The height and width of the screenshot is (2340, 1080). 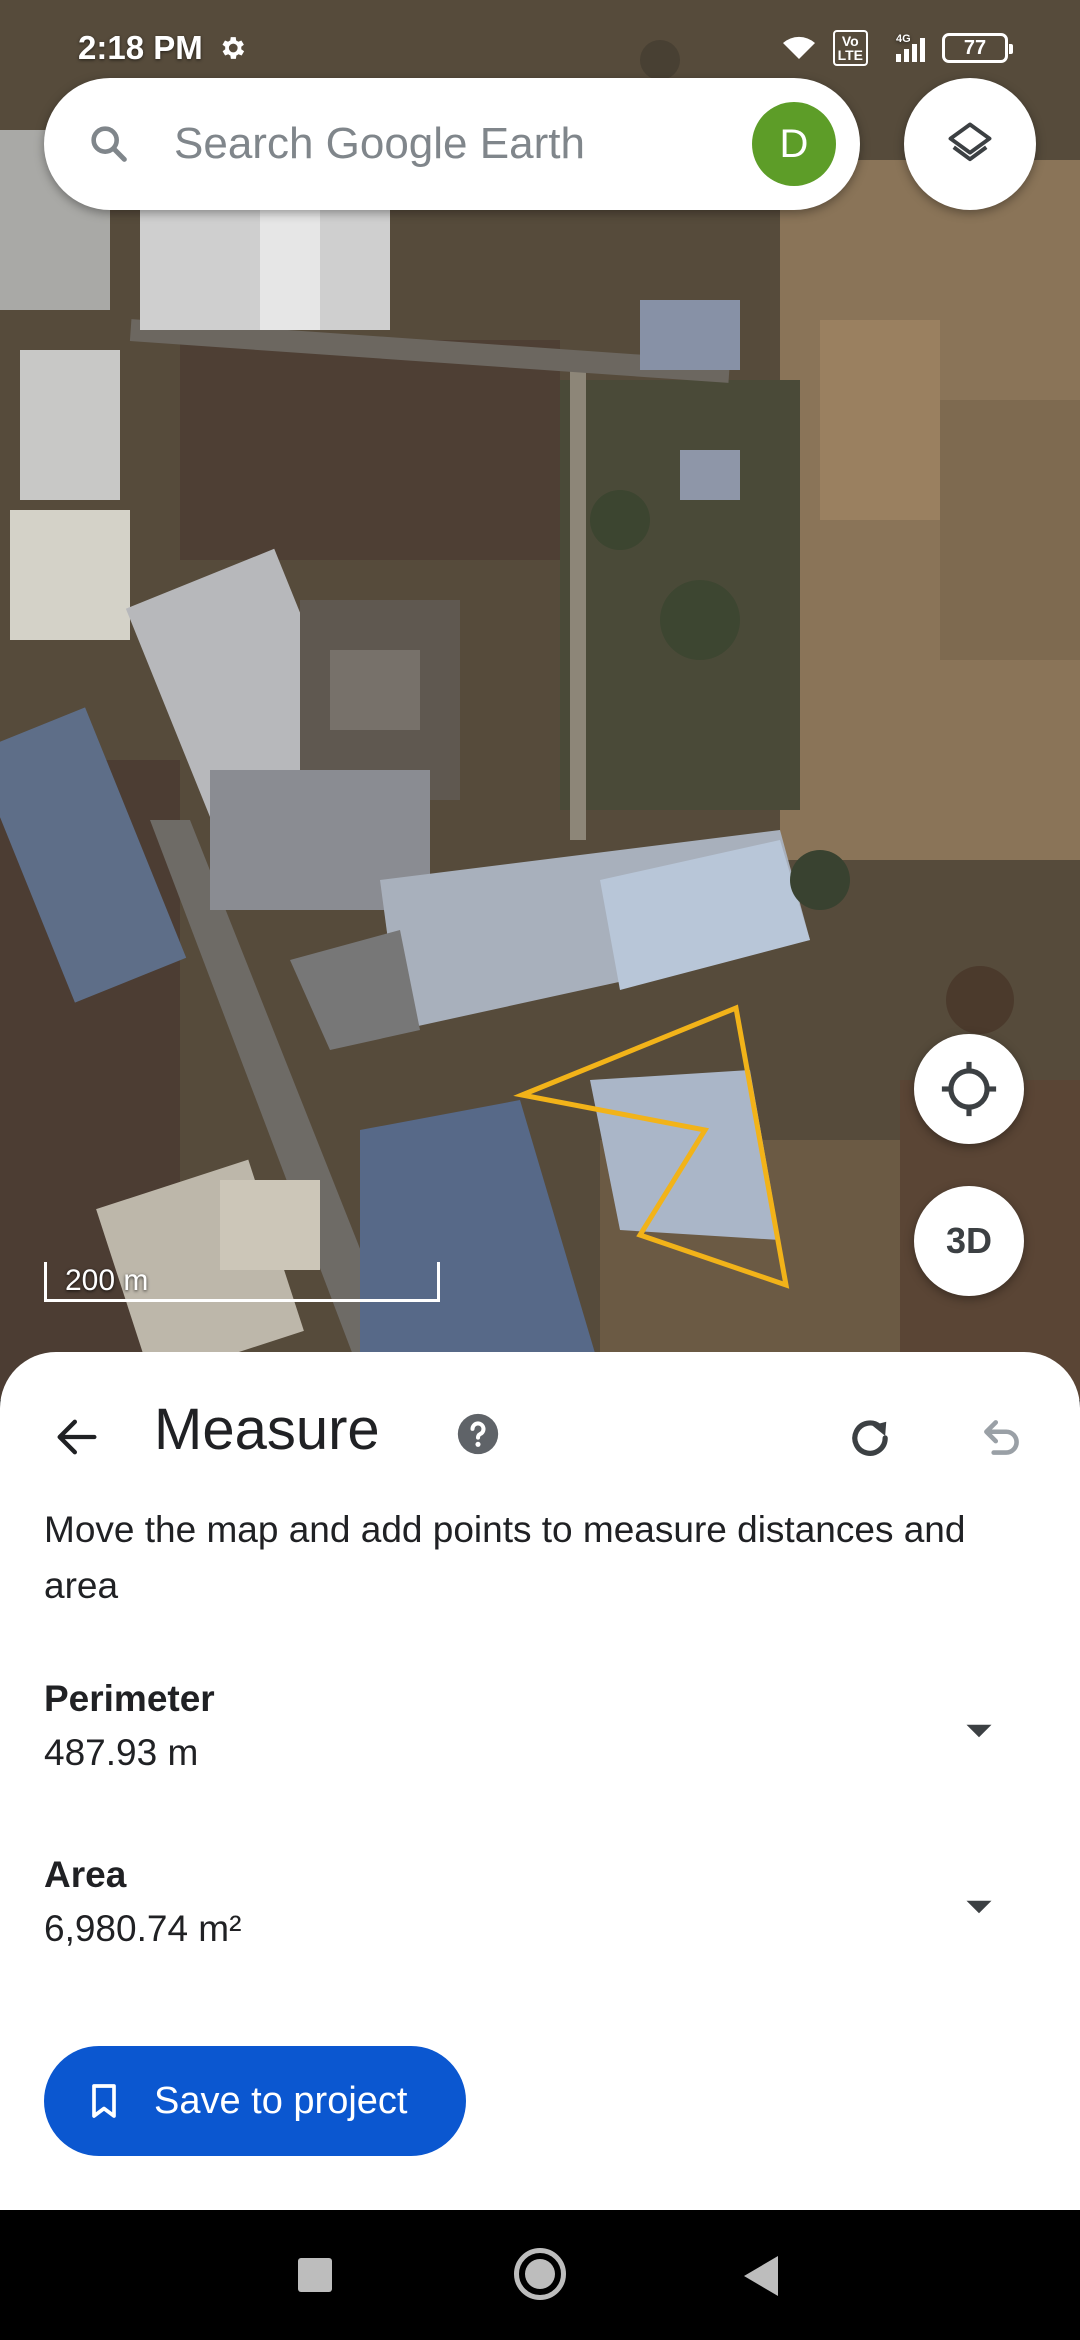 What do you see at coordinates (109, 144) in the screenshot?
I see `search-icon` at bounding box center [109, 144].